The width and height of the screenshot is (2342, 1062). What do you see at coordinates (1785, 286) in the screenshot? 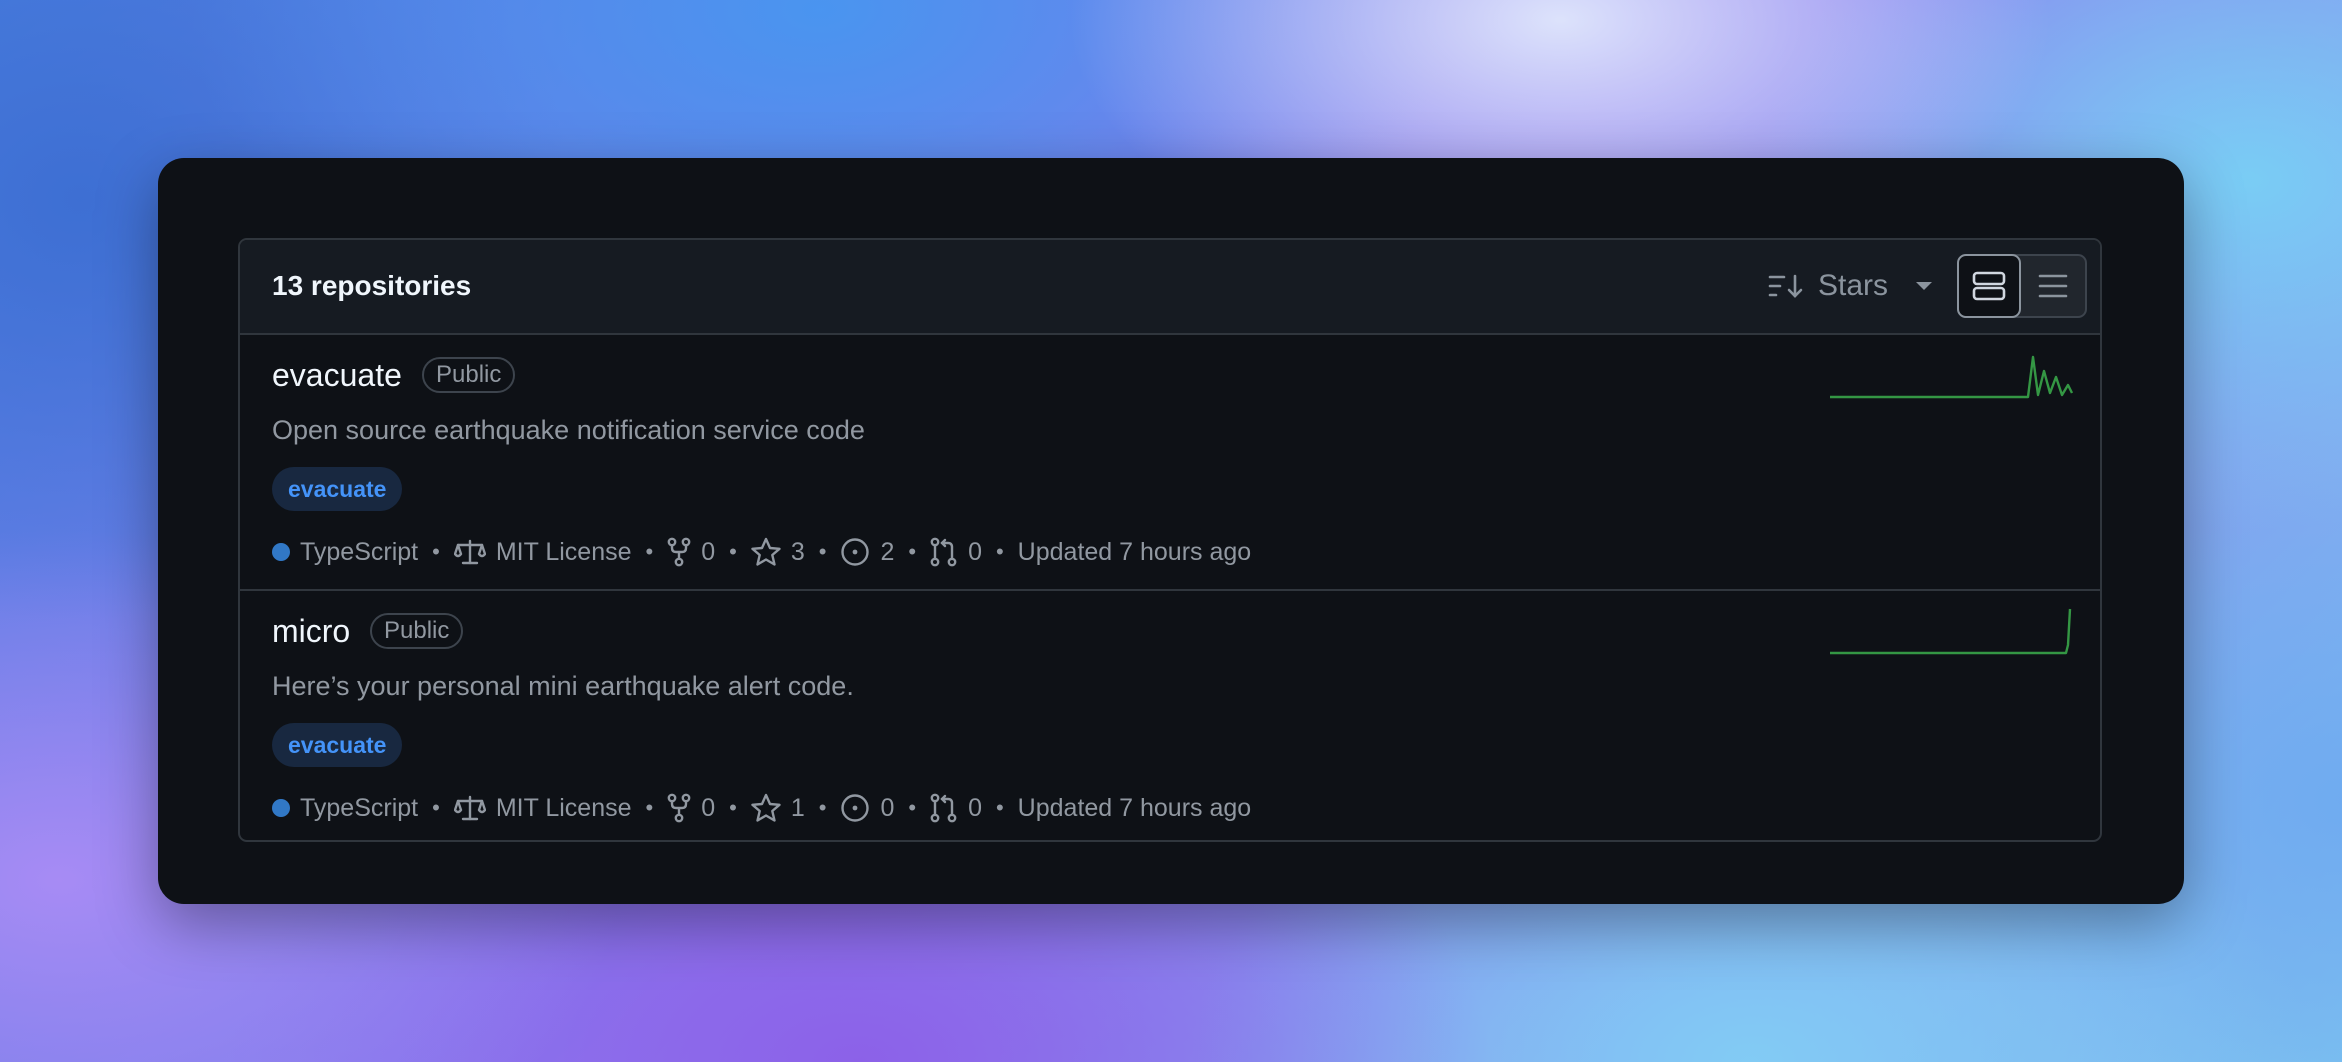
I see `sort-icon` at bounding box center [1785, 286].